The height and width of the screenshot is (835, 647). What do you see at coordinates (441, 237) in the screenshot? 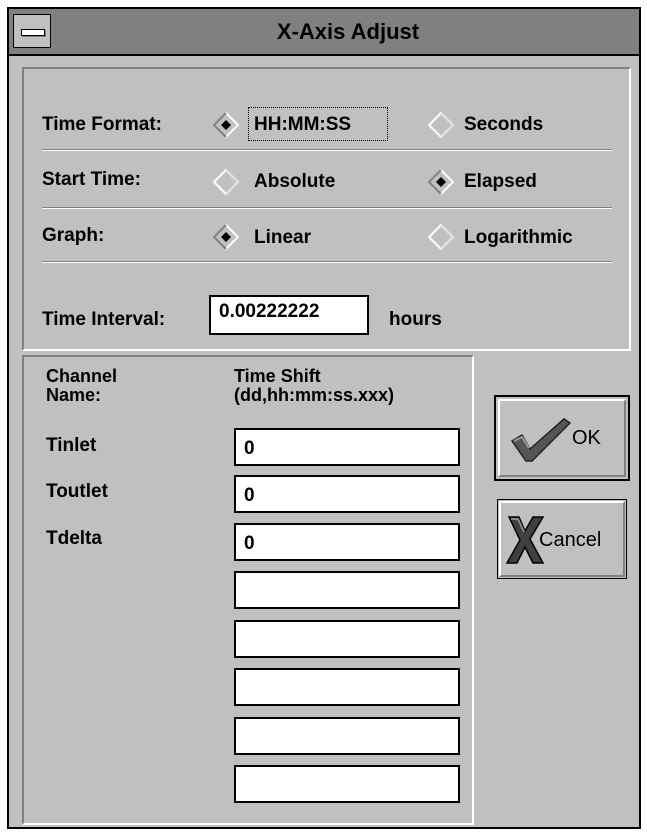
I see `radio-logarithmic` at bounding box center [441, 237].